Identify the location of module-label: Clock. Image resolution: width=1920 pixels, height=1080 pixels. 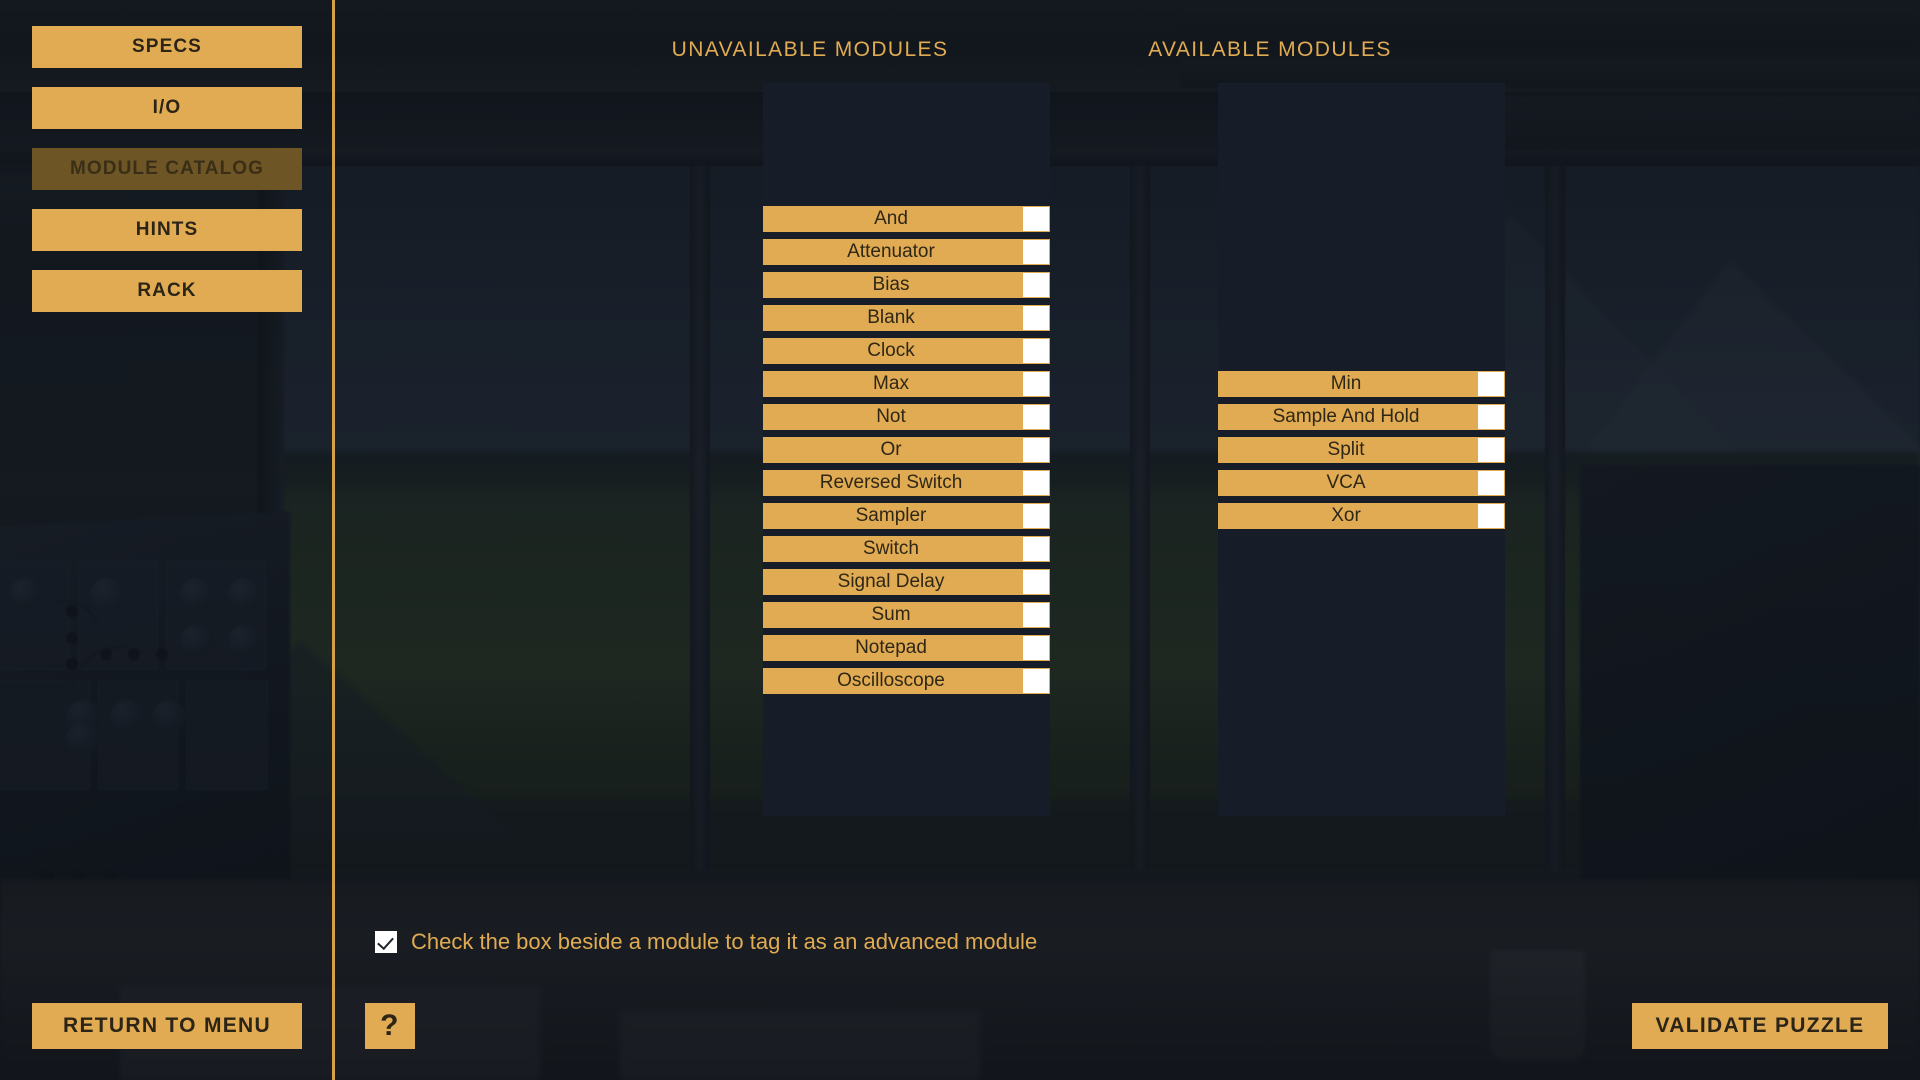
(891, 350).